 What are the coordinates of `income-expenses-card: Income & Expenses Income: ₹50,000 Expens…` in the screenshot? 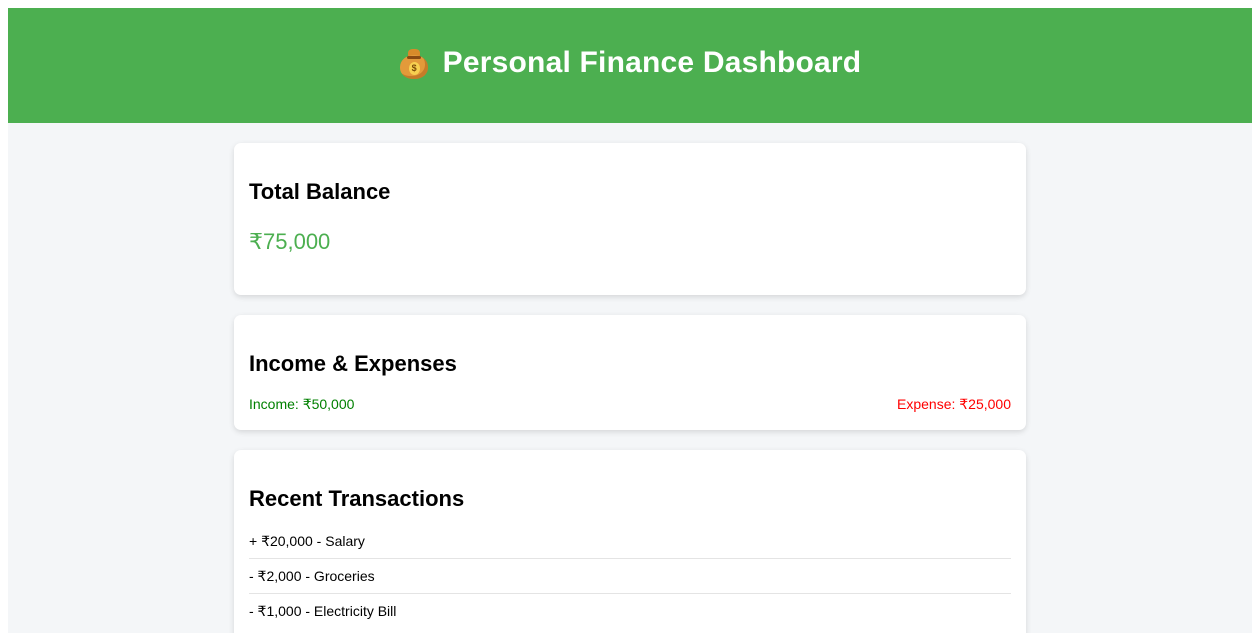 It's located at (630, 372).